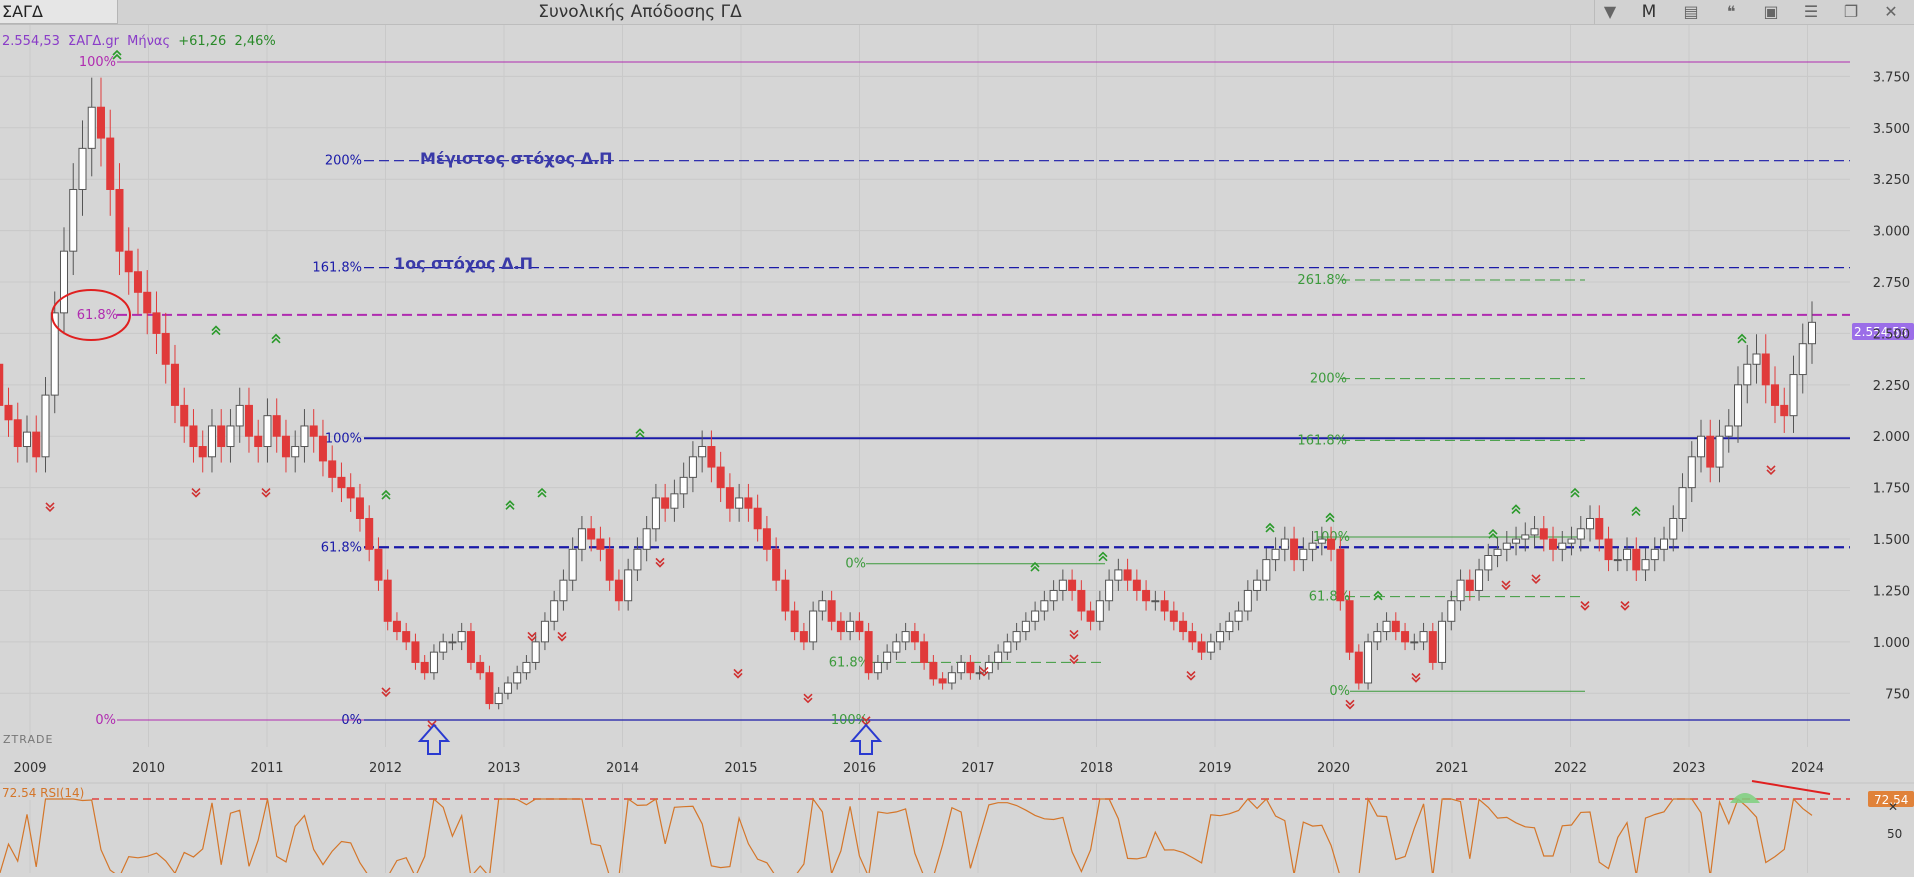 This screenshot has height=877, width=1914. What do you see at coordinates (97, 62) in the screenshot?
I see `fib-level-label: 100%` at bounding box center [97, 62].